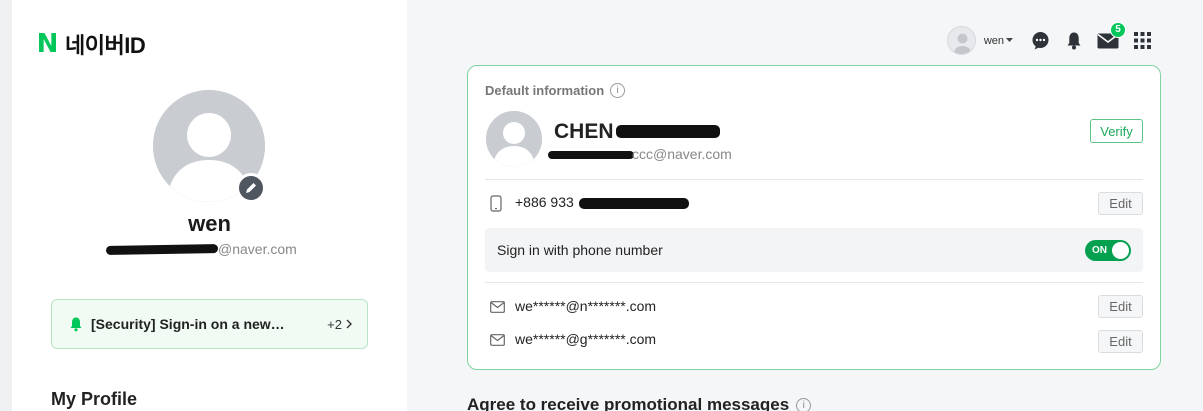  Describe the element at coordinates (1118, 29) in the screenshot. I see `mail-count-badge: 5` at that location.